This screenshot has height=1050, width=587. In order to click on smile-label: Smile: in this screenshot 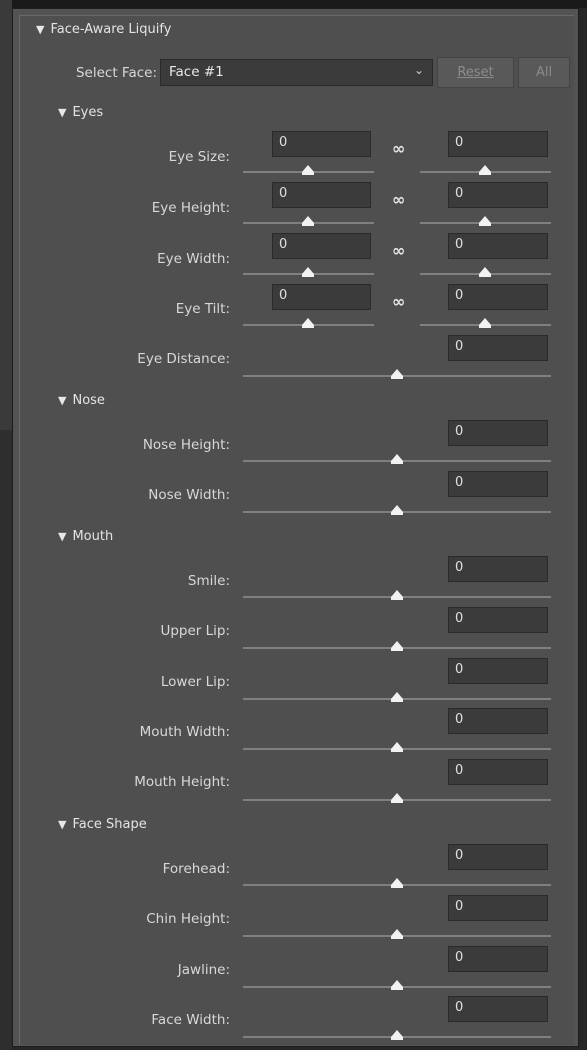, I will do `click(208, 581)`.